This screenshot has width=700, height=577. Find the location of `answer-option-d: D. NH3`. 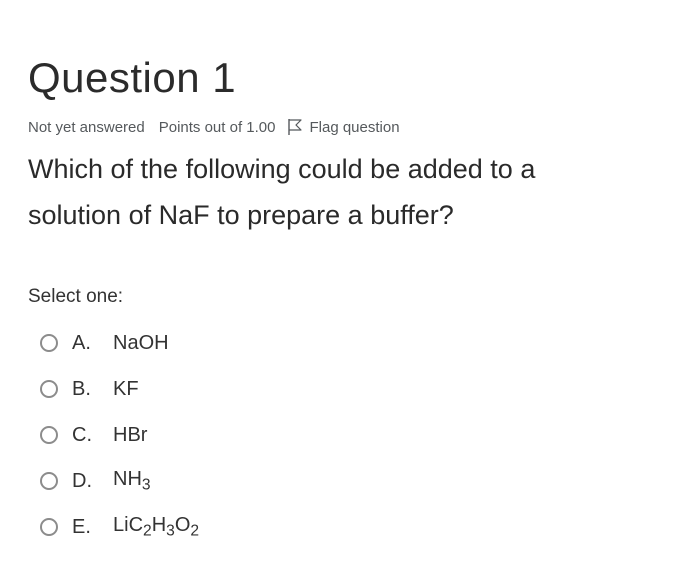

answer-option-d: D. NH3 is located at coordinates (119, 481).